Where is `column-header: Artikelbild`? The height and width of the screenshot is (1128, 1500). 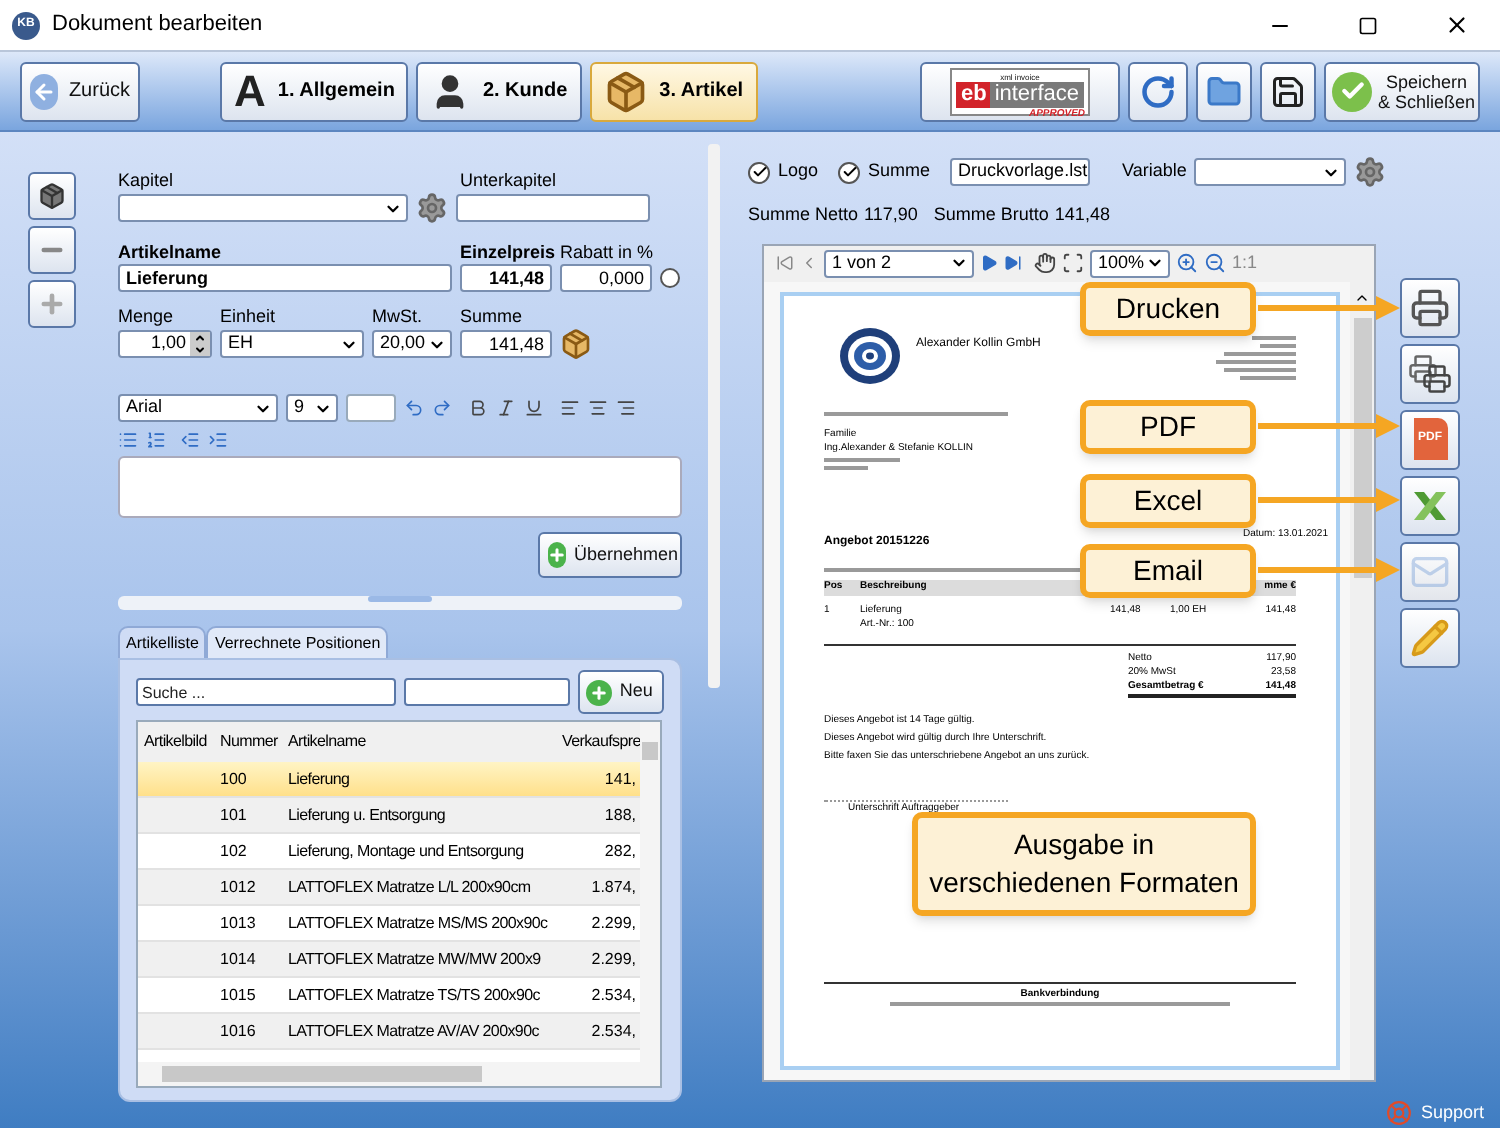 column-header: Artikelbild is located at coordinates (176, 742).